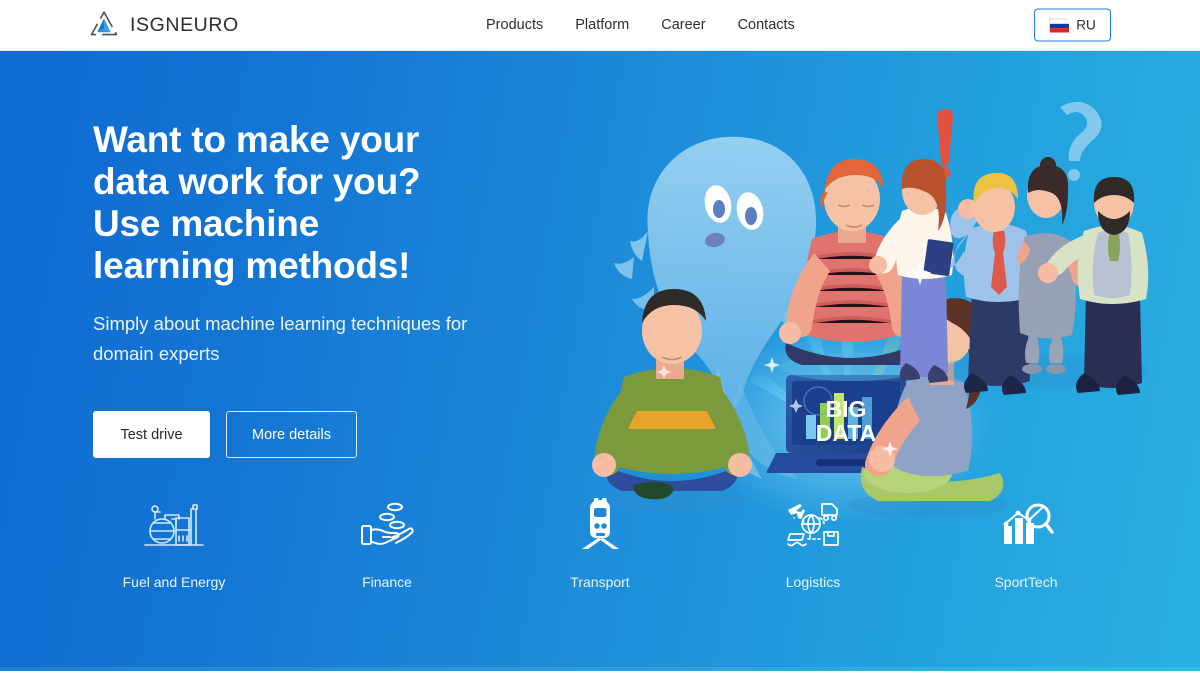  What do you see at coordinates (846, 409) in the screenshot?
I see `svg-text: BIG` at bounding box center [846, 409].